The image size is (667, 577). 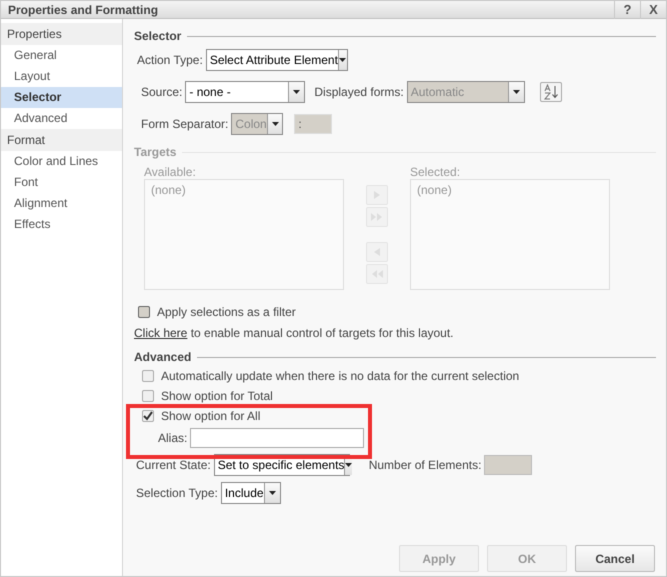 I want to click on dropdown-value: Include, so click(x=244, y=493).